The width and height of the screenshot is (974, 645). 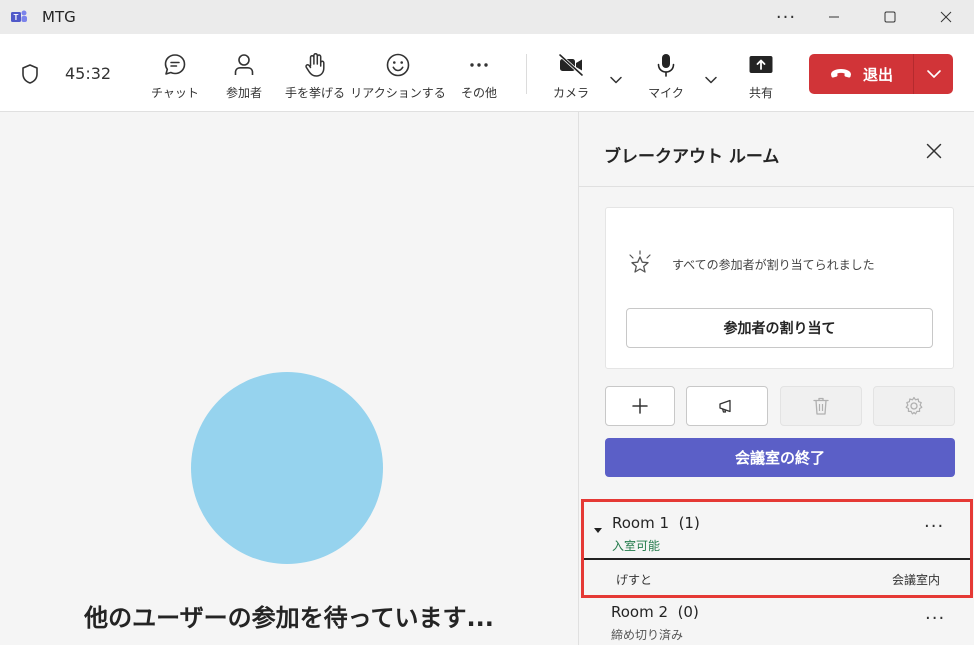 I want to click on svg-text: T, so click(x=16, y=17).